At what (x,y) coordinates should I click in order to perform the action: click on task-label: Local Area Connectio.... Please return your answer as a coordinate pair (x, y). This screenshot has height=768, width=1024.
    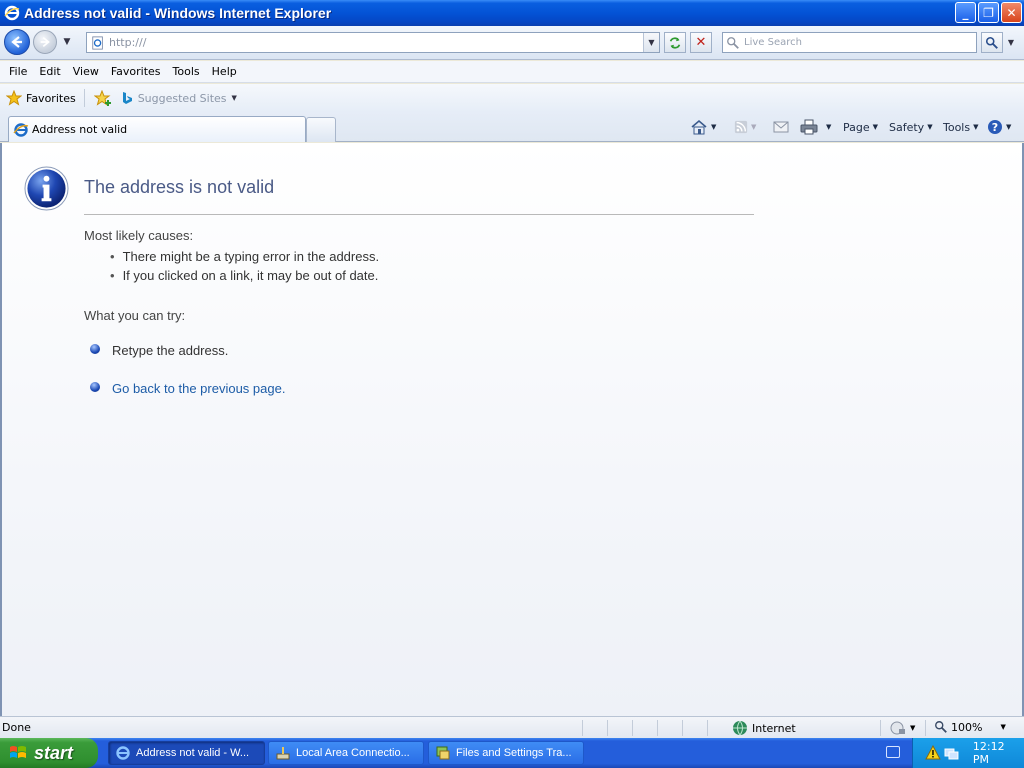
    Looking at the image, I should click on (353, 753).